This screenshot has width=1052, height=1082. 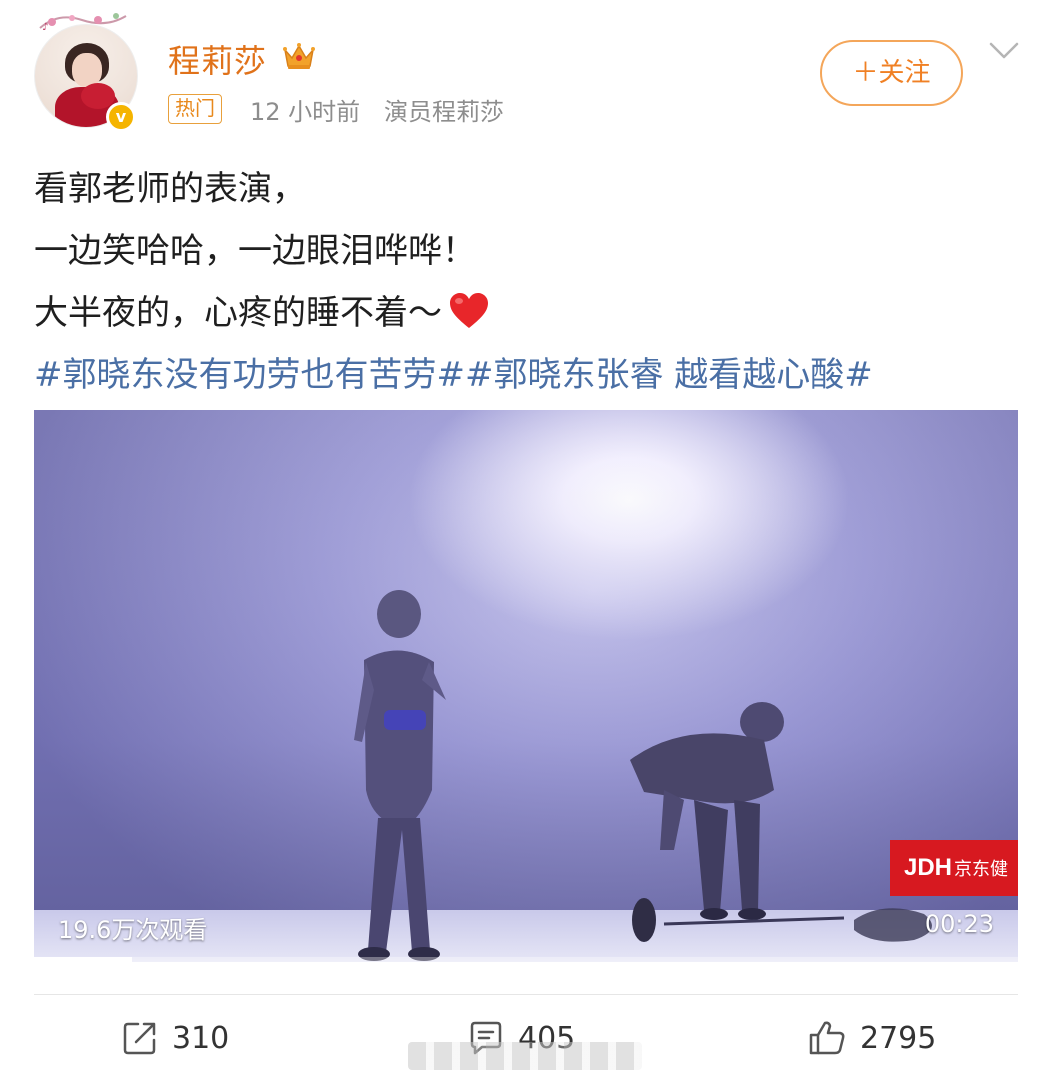 What do you see at coordinates (981, 869) in the screenshot?
I see `jd-logo-text: 京东健` at bounding box center [981, 869].